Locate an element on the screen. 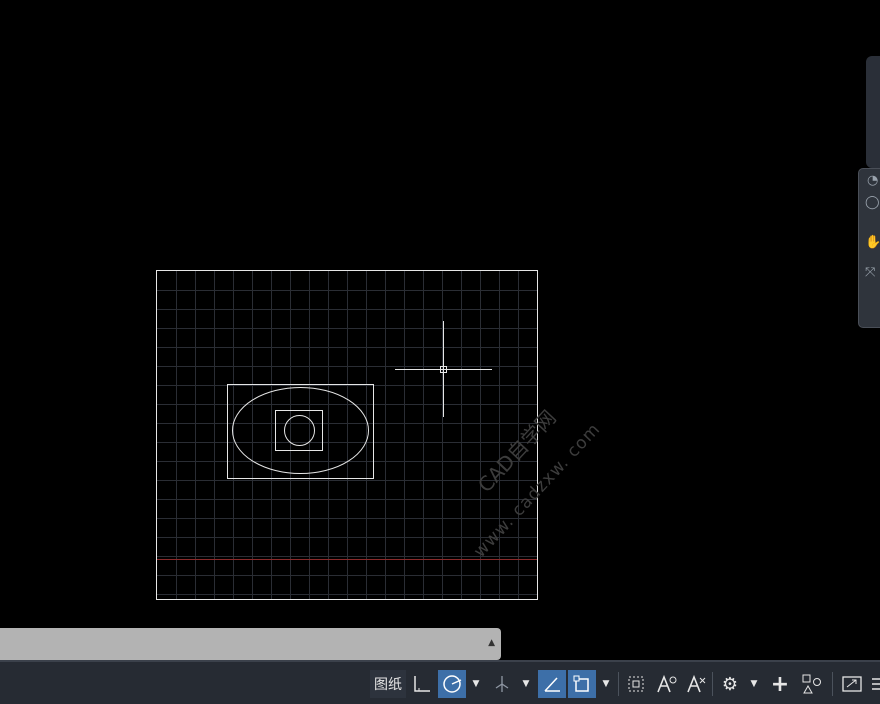 This screenshot has width=880, height=704. crosshair-cursor is located at coordinates (443, 369).